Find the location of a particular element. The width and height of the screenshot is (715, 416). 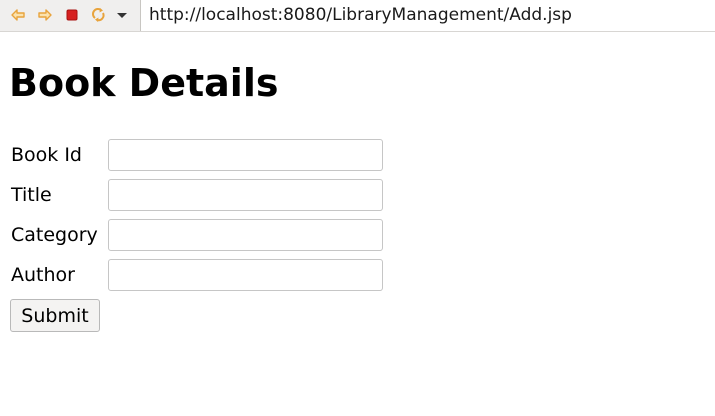

category-label: Category is located at coordinates (54, 235).